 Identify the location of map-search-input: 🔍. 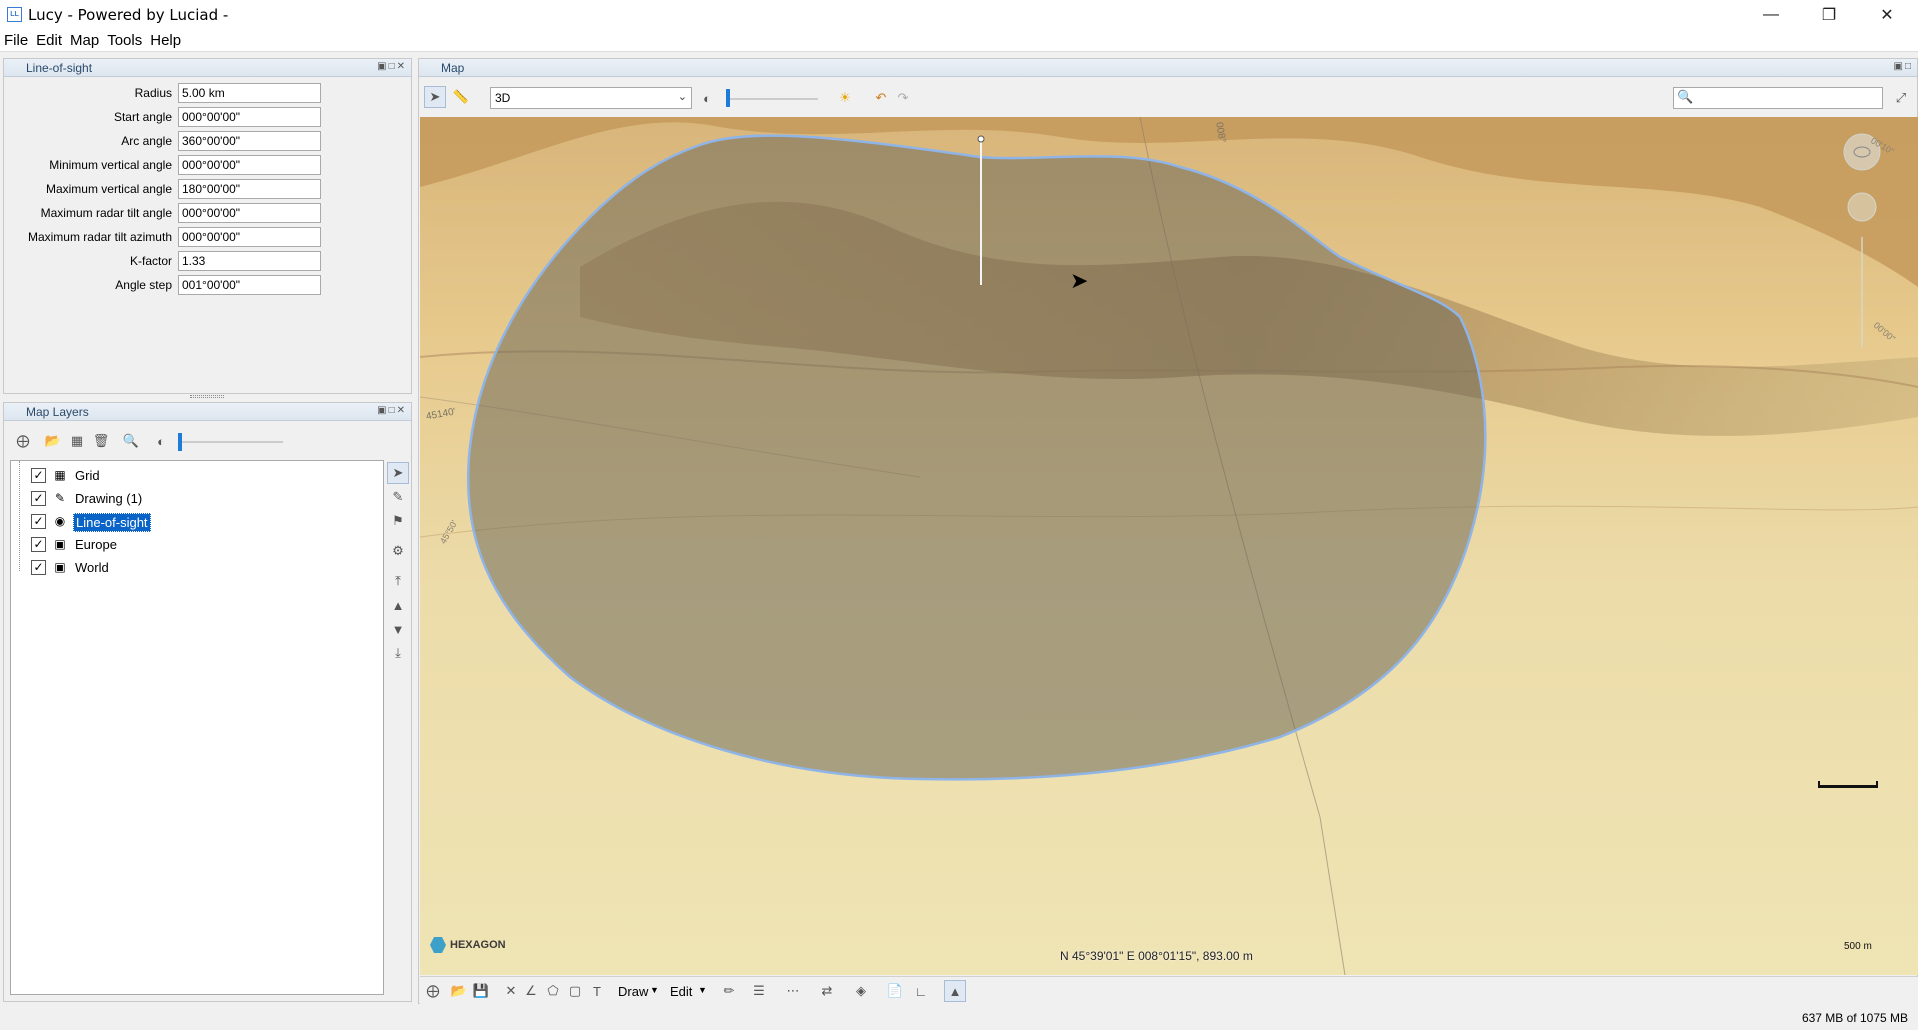
(1778, 98).